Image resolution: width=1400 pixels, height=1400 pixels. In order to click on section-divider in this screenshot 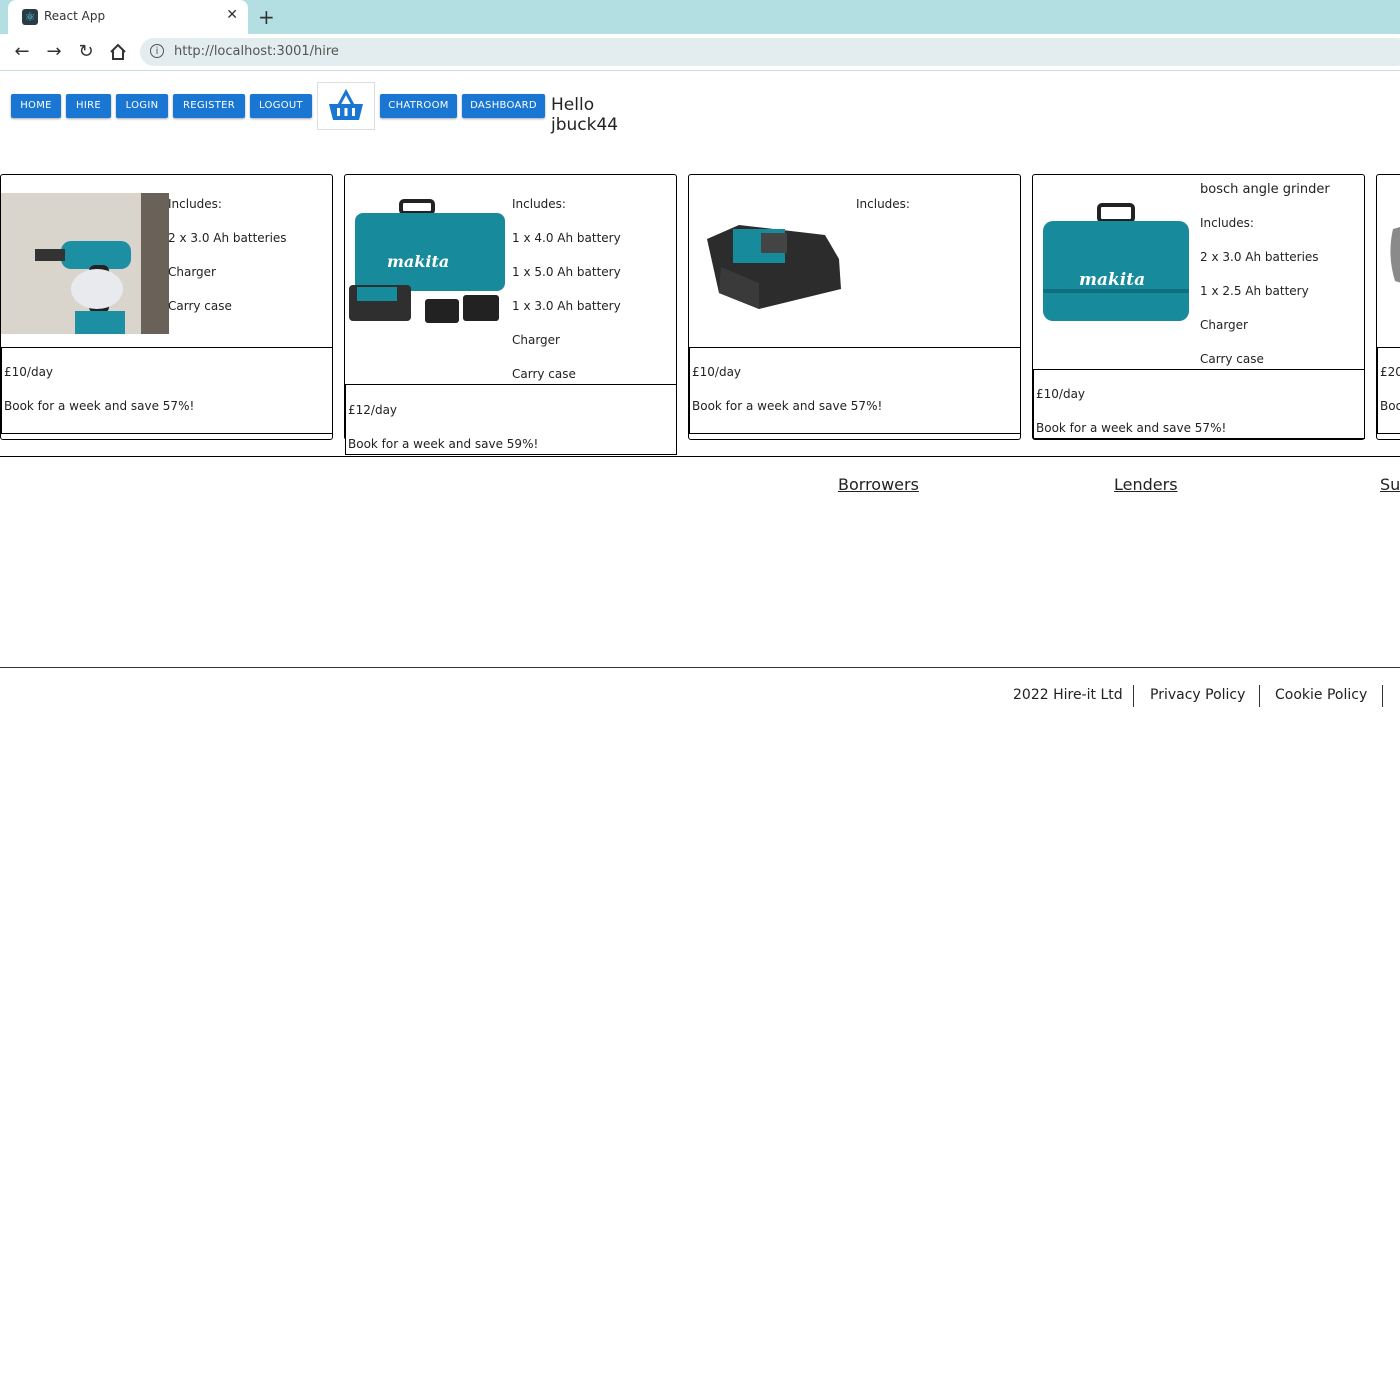, I will do `click(700, 456)`.